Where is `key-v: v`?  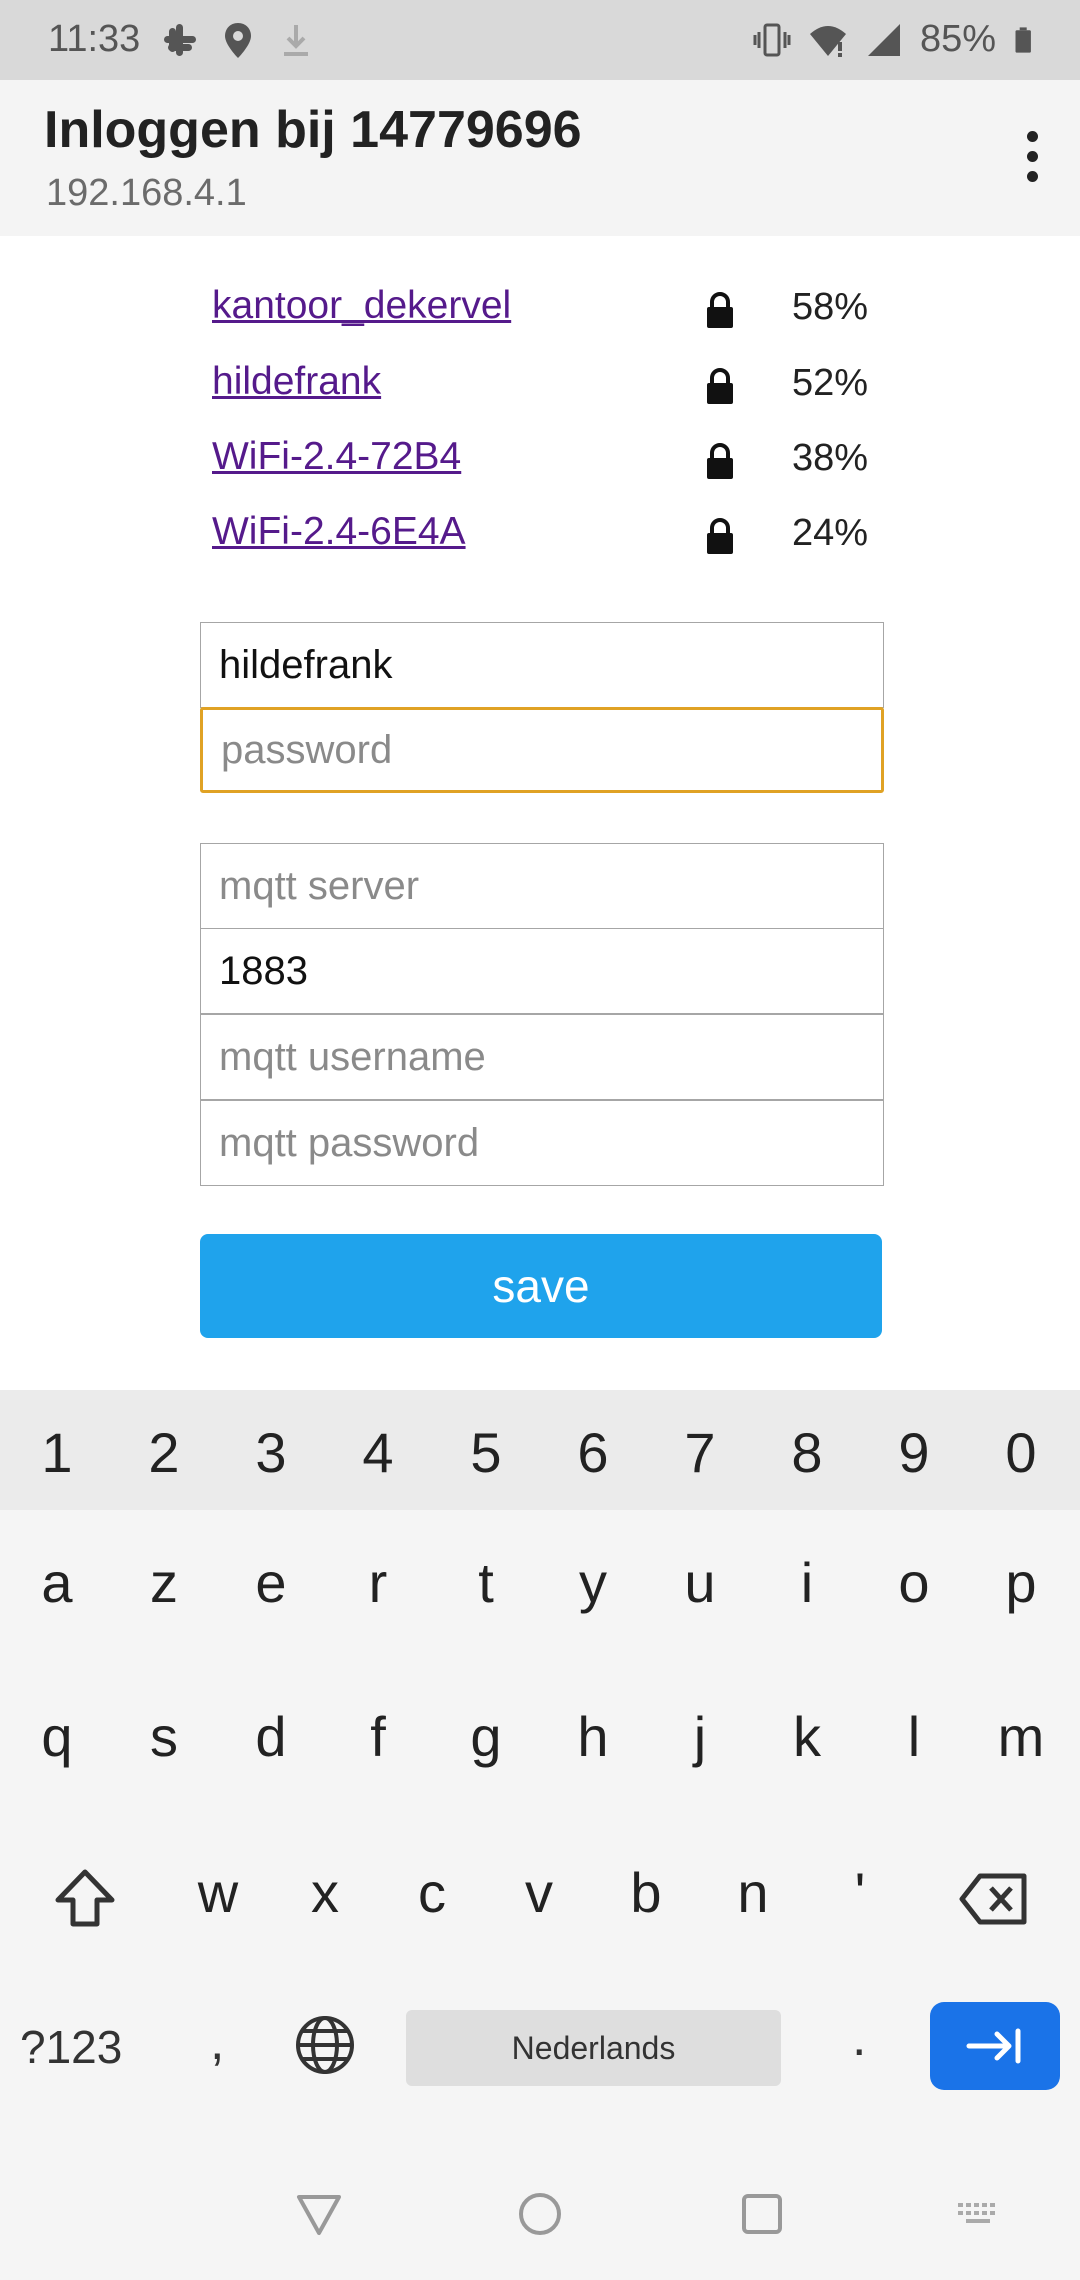
key-v: v is located at coordinates (539, 1892).